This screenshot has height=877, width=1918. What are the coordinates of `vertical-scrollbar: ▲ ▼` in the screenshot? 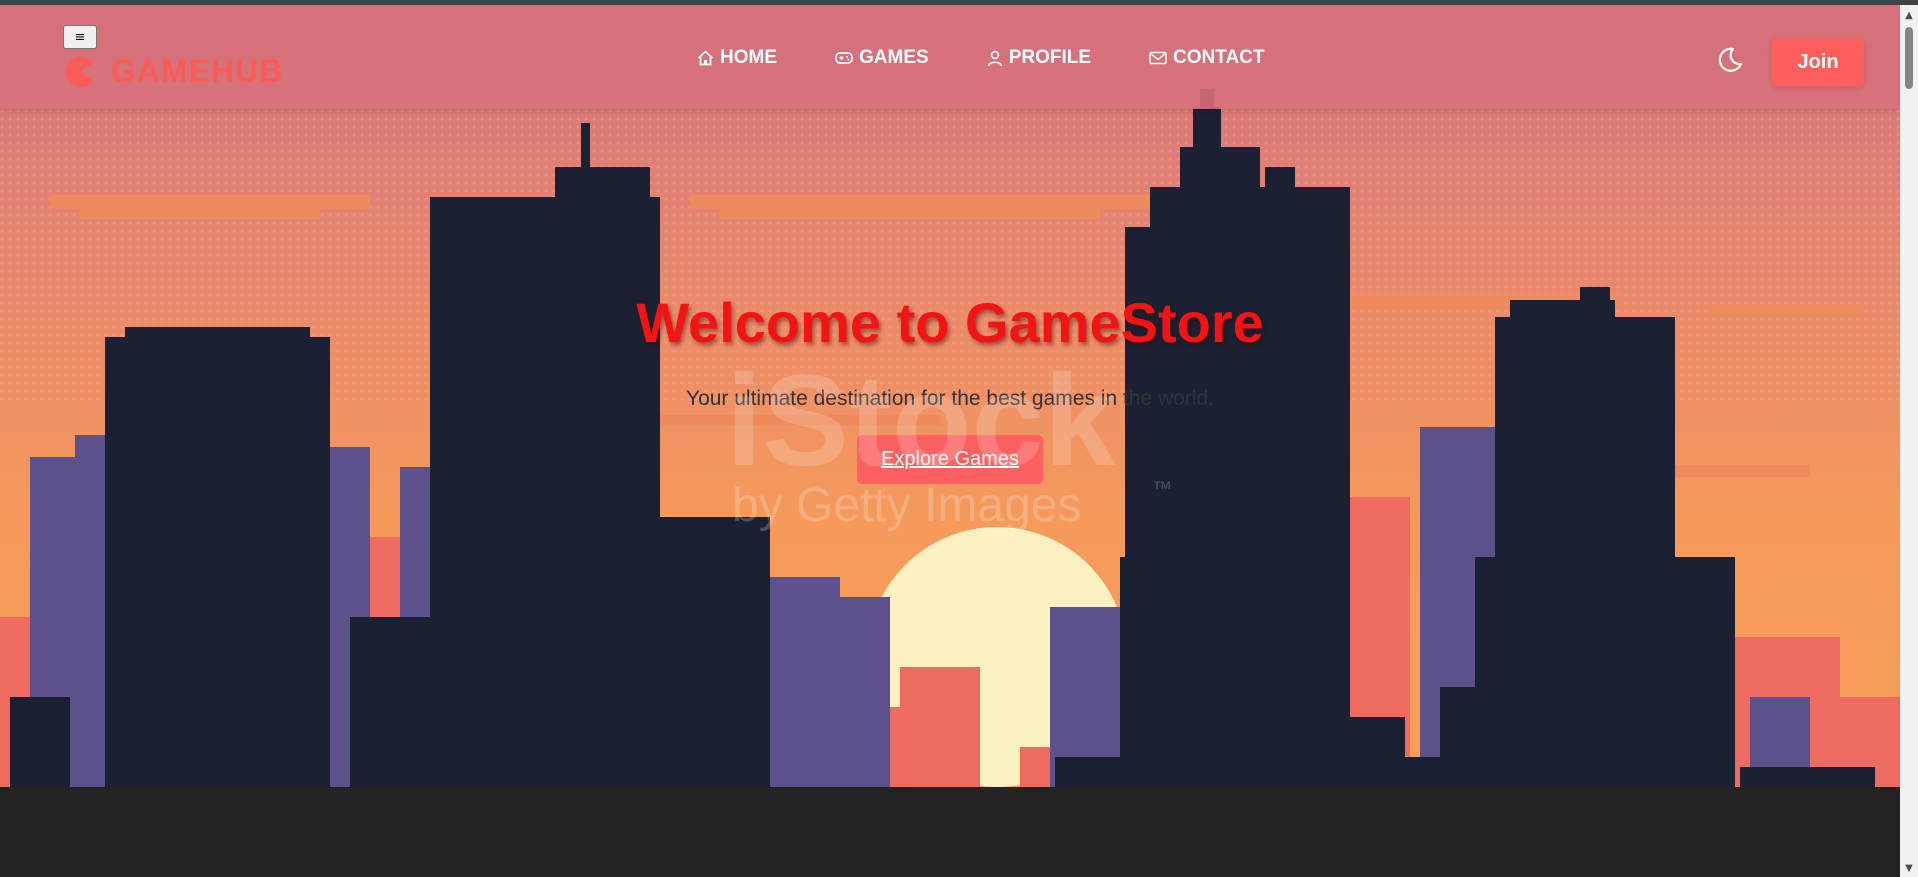 It's located at (1909, 441).